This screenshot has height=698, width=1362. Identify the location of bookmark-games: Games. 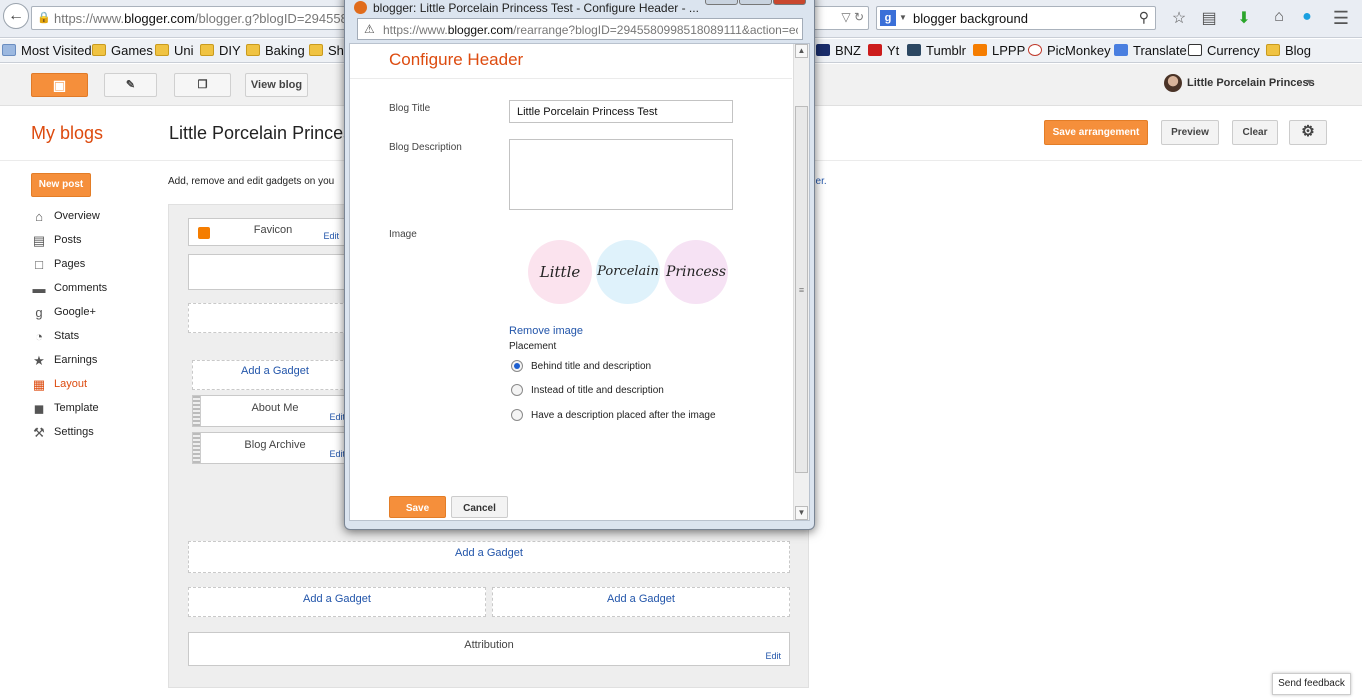
(122, 50).